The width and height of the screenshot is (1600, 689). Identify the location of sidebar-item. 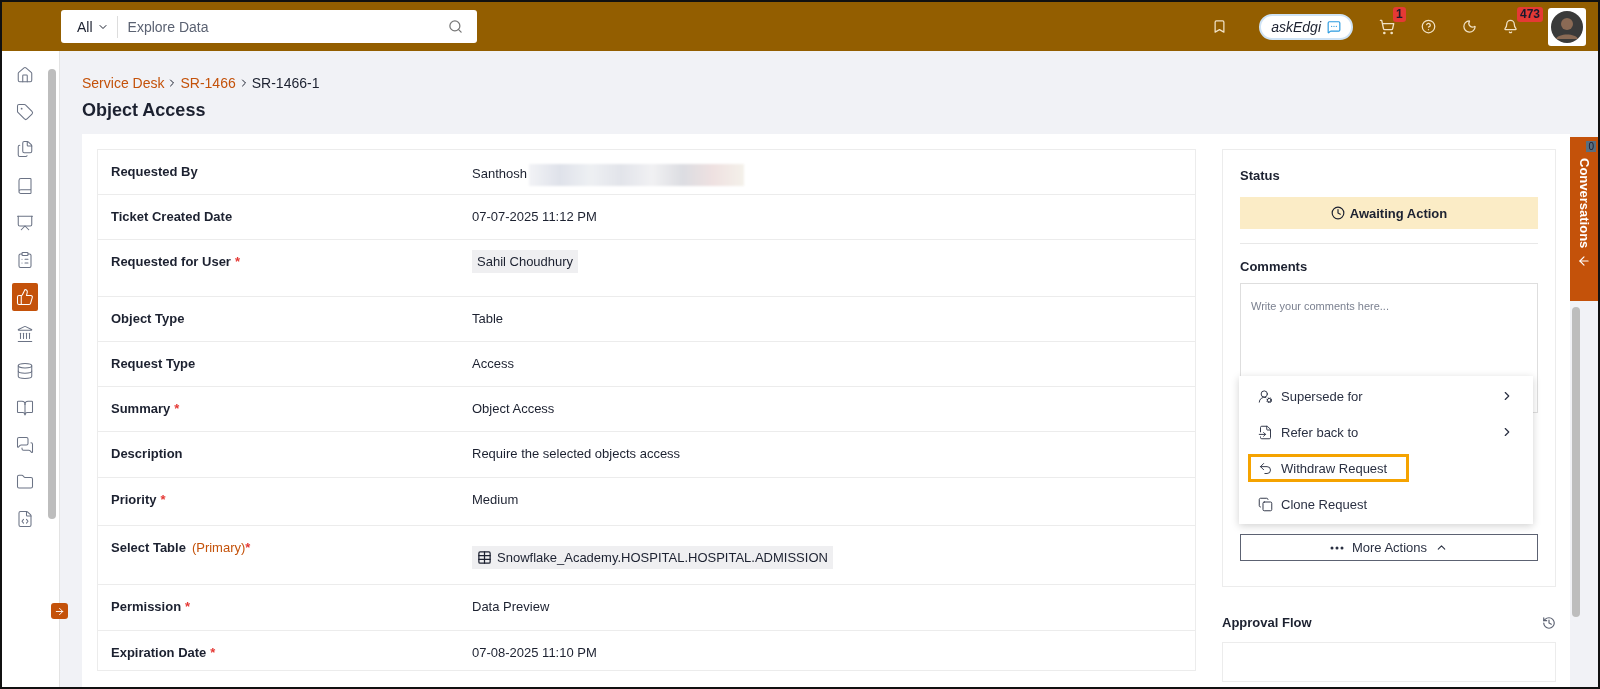
(25, 297).